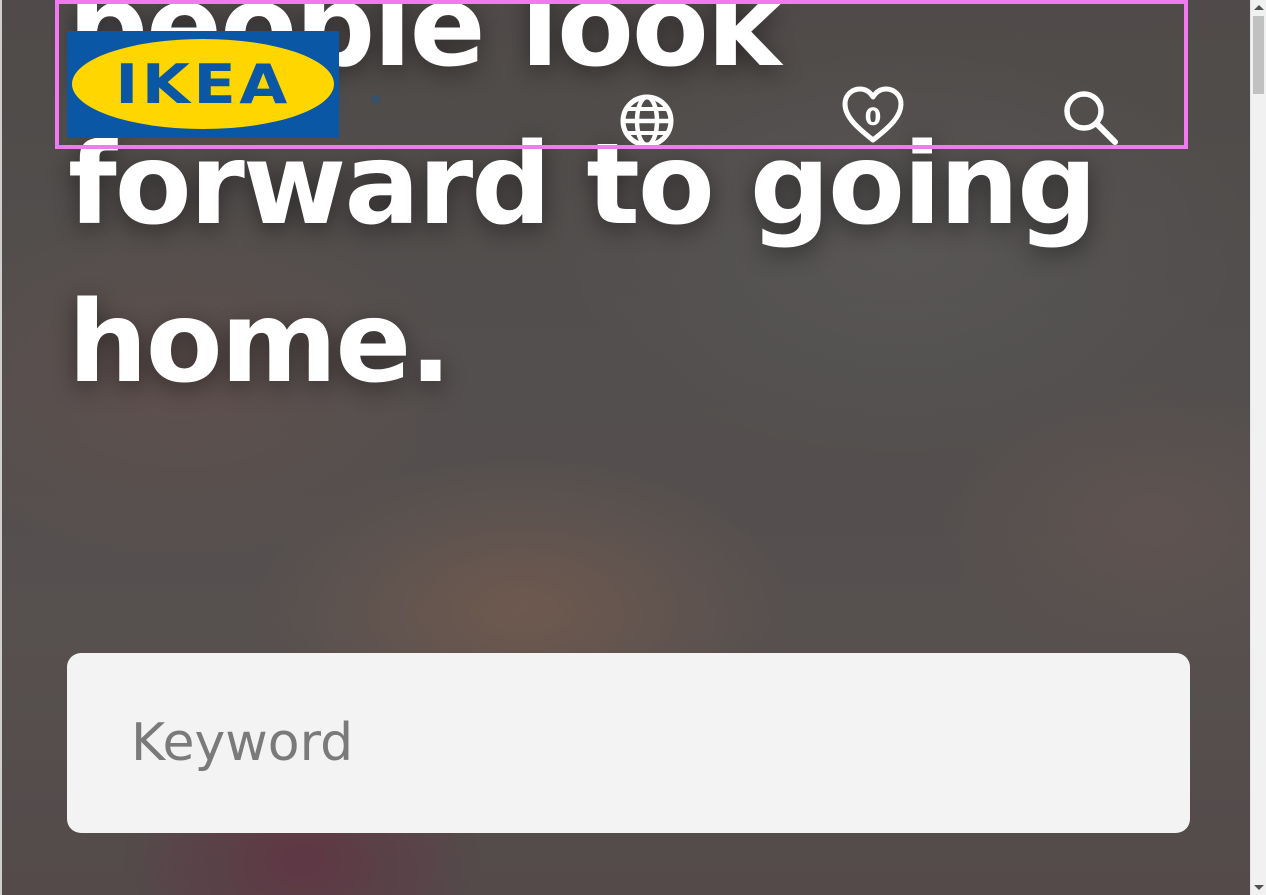  Describe the element at coordinates (1259, 887) in the screenshot. I see `scroll-down-arrow-icon` at that location.